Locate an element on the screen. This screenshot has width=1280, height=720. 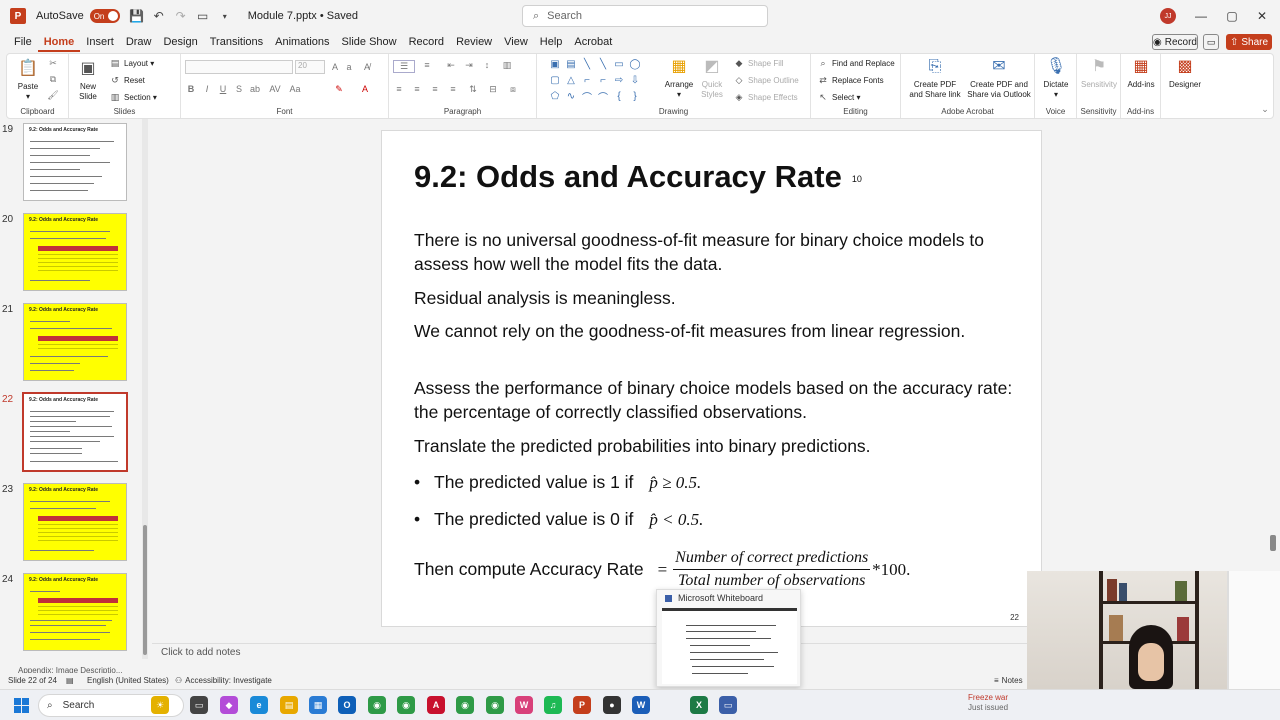
grow-font-icon: A is located at coordinates (335, 67).